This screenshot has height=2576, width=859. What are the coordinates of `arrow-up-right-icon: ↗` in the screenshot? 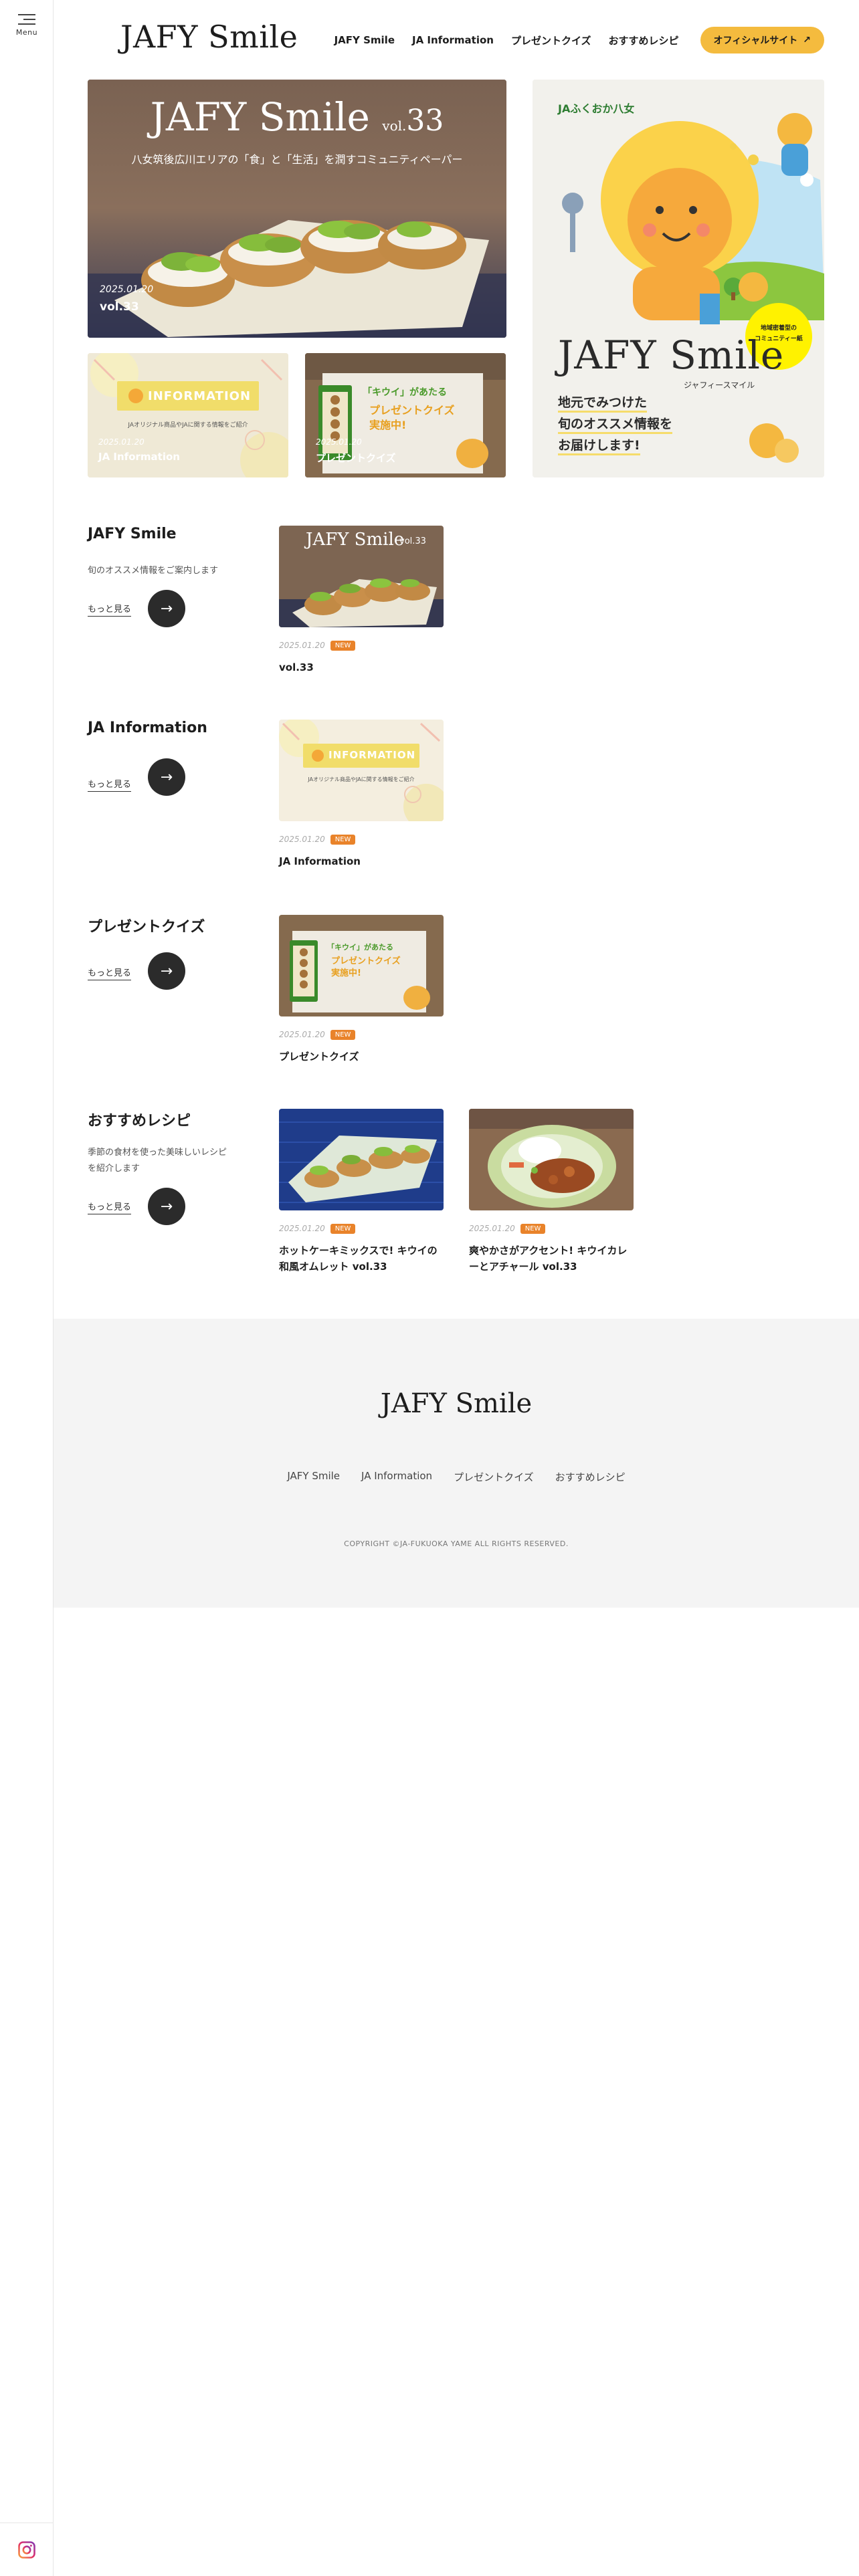 It's located at (807, 40).